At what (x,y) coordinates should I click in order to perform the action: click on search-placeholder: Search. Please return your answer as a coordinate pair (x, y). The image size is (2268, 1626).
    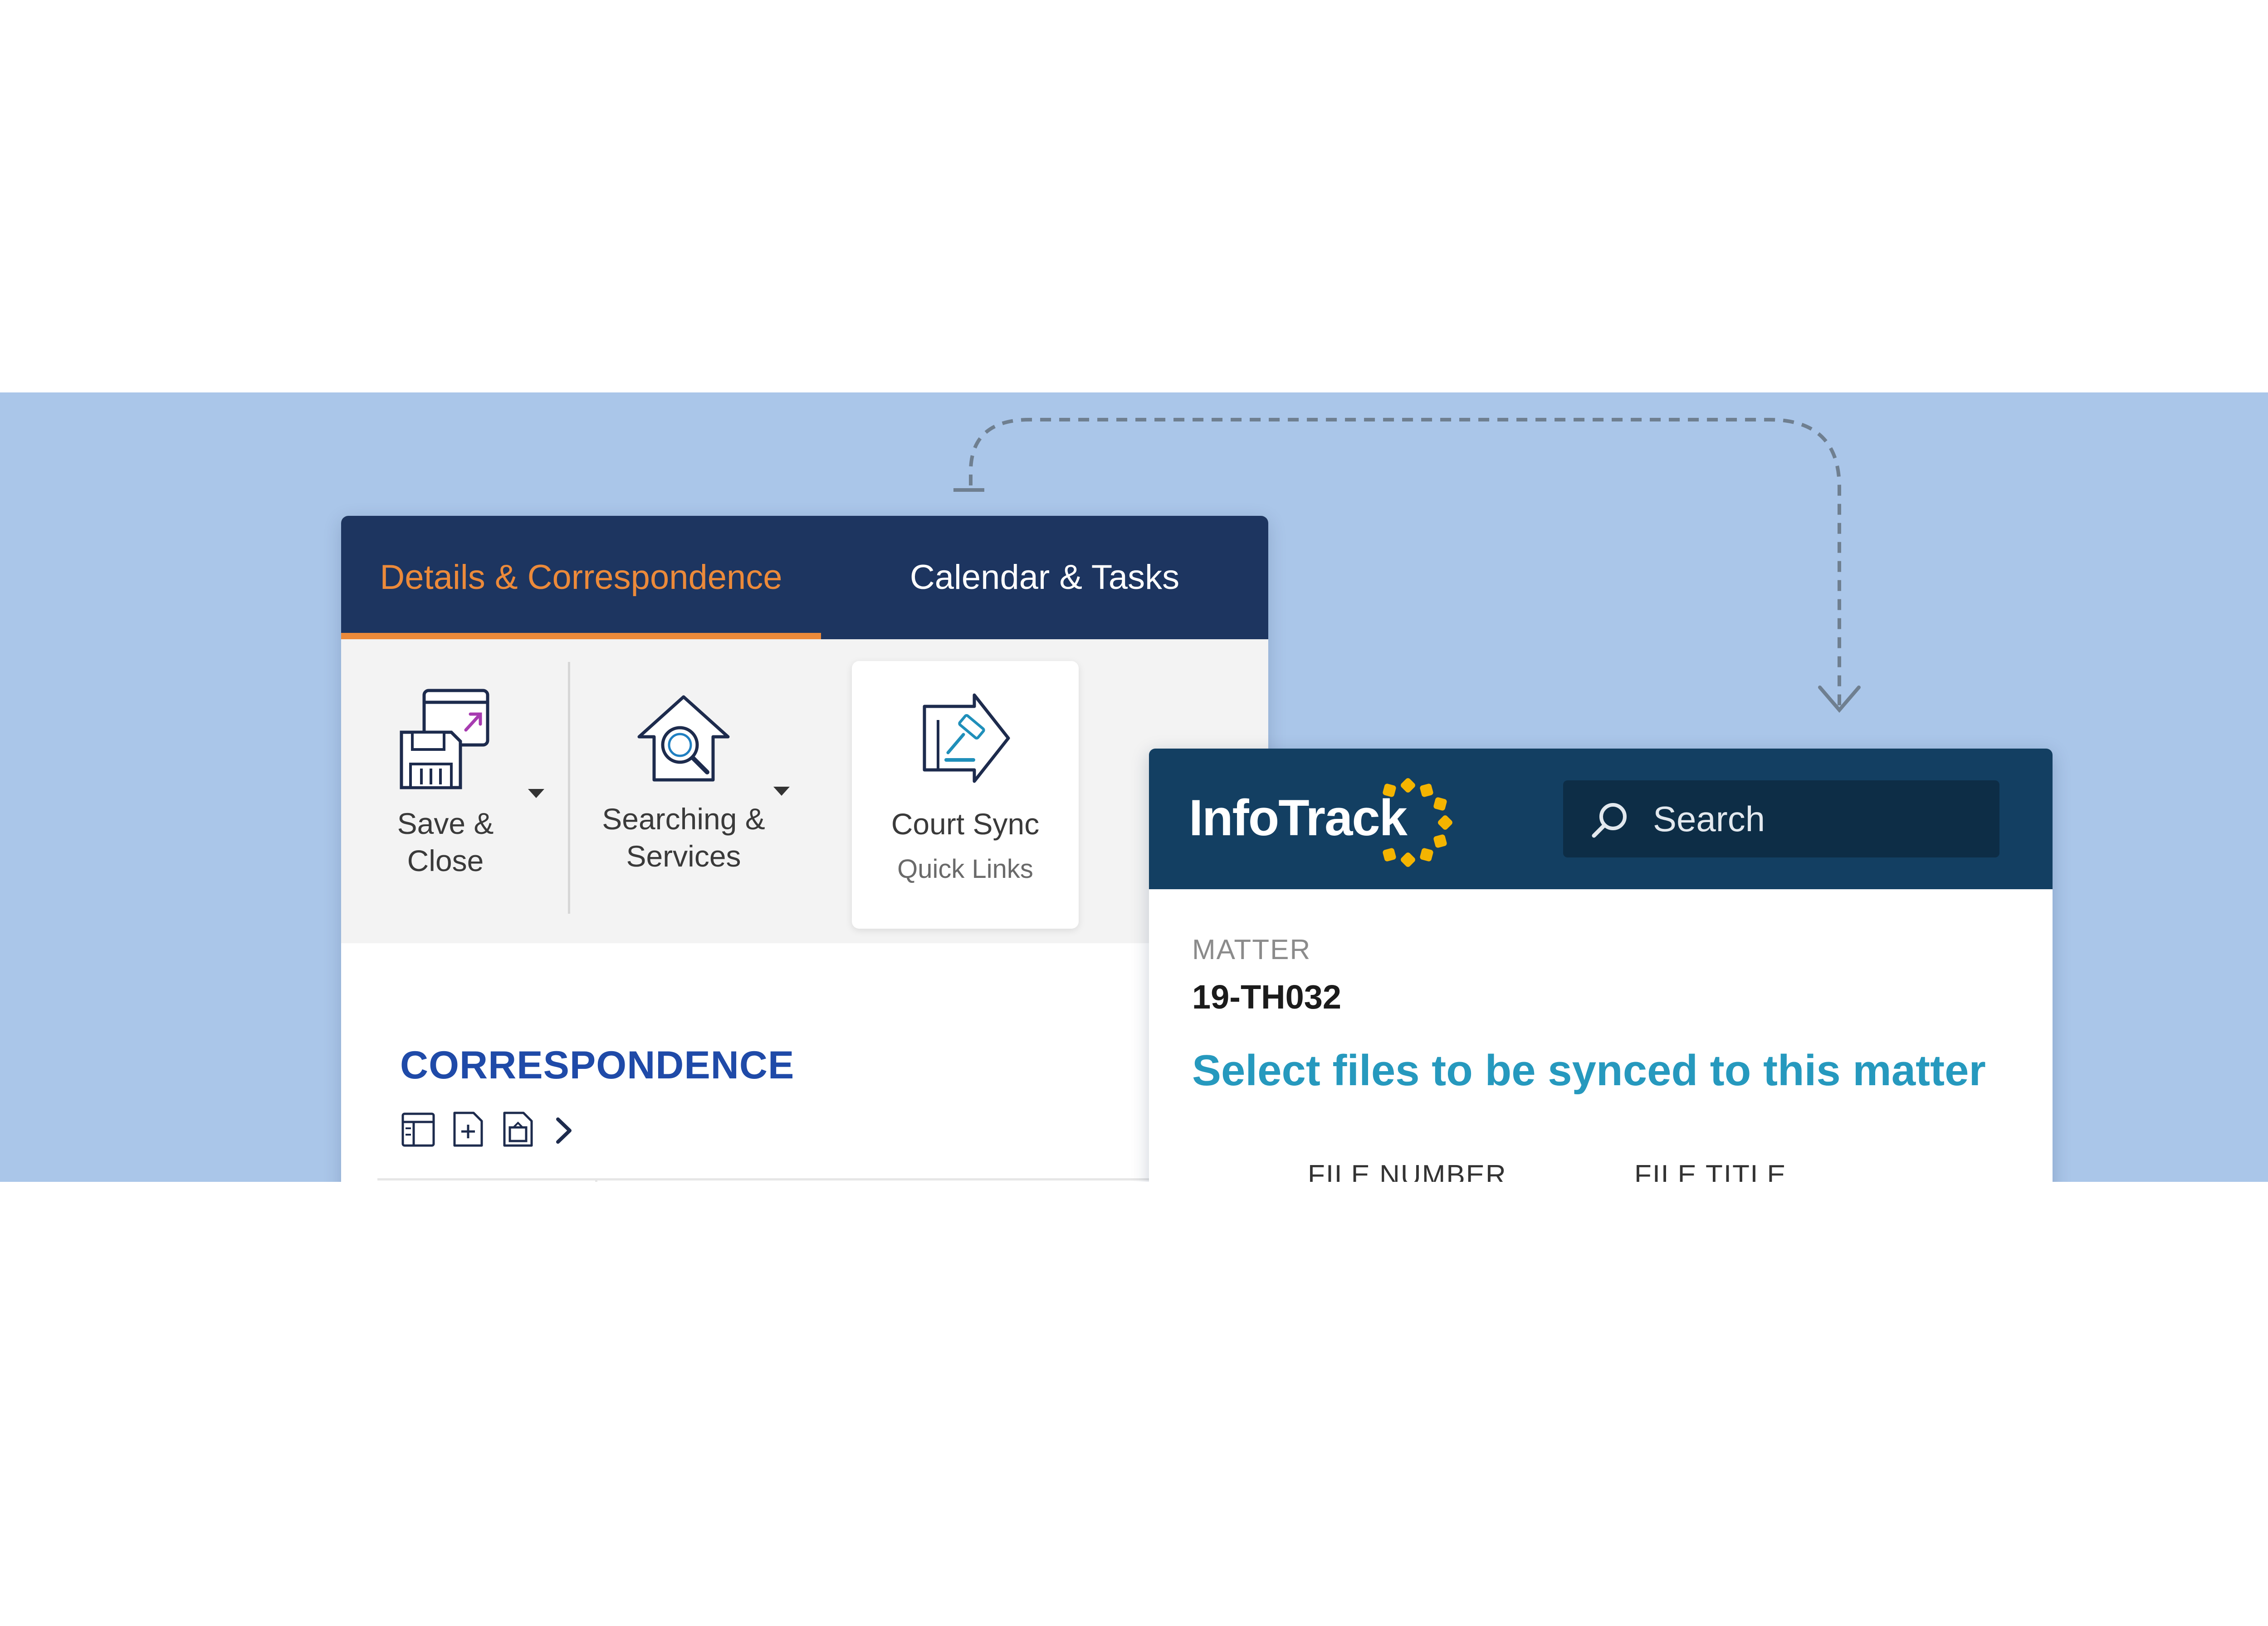
    Looking at the image, I should click on (1709, 819).